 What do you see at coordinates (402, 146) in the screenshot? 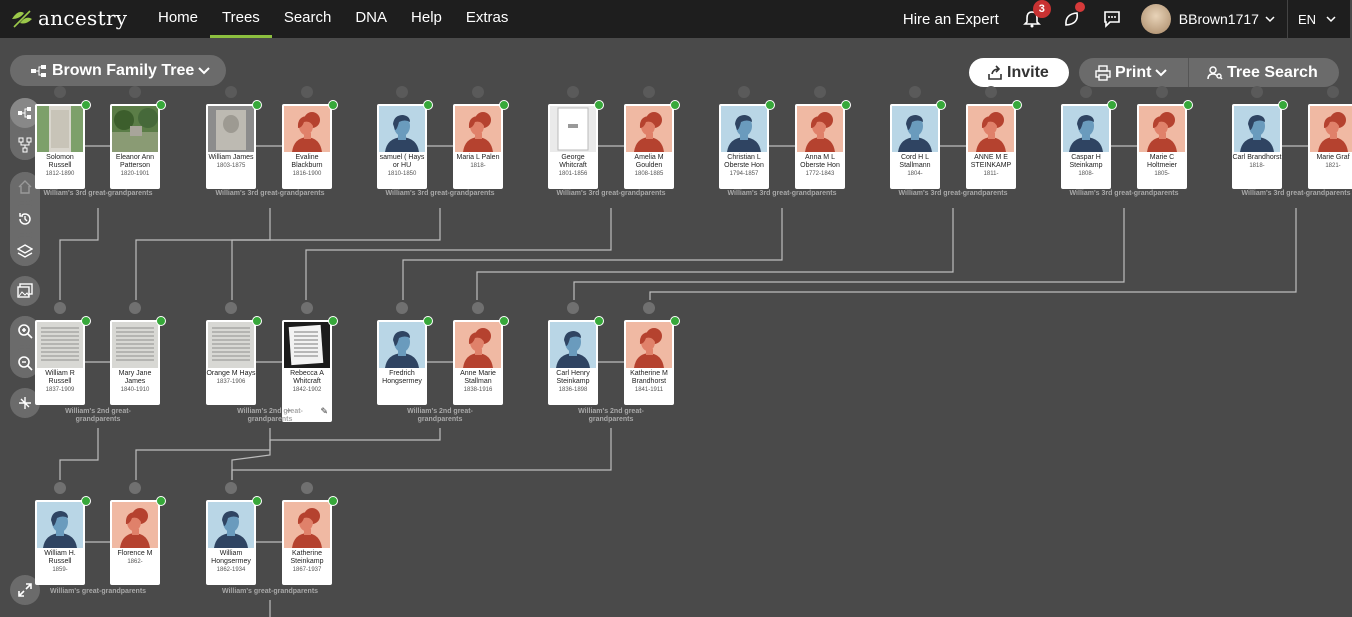
I see `person-card: samuel ( Hays or HU 1810-1850` at bounding box center [402, 146].